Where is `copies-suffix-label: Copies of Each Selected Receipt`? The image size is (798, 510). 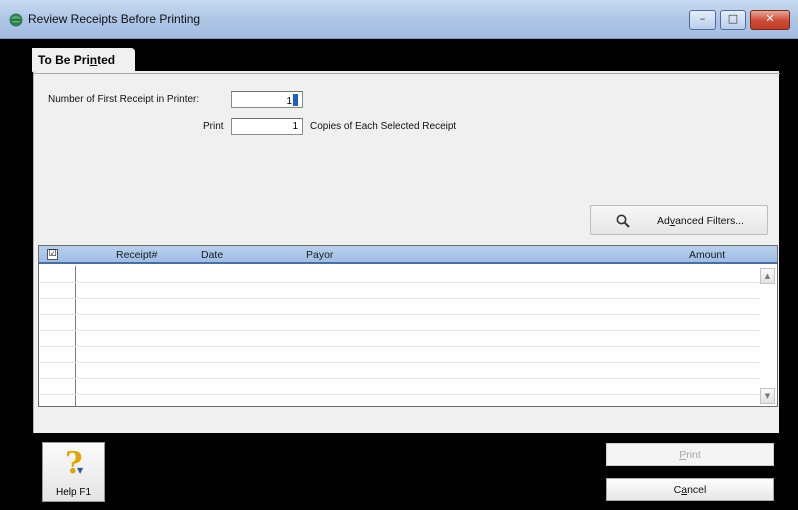 copies-suffix-label: Copies of Each Selected Receipt is located at coordinates (383, 126).